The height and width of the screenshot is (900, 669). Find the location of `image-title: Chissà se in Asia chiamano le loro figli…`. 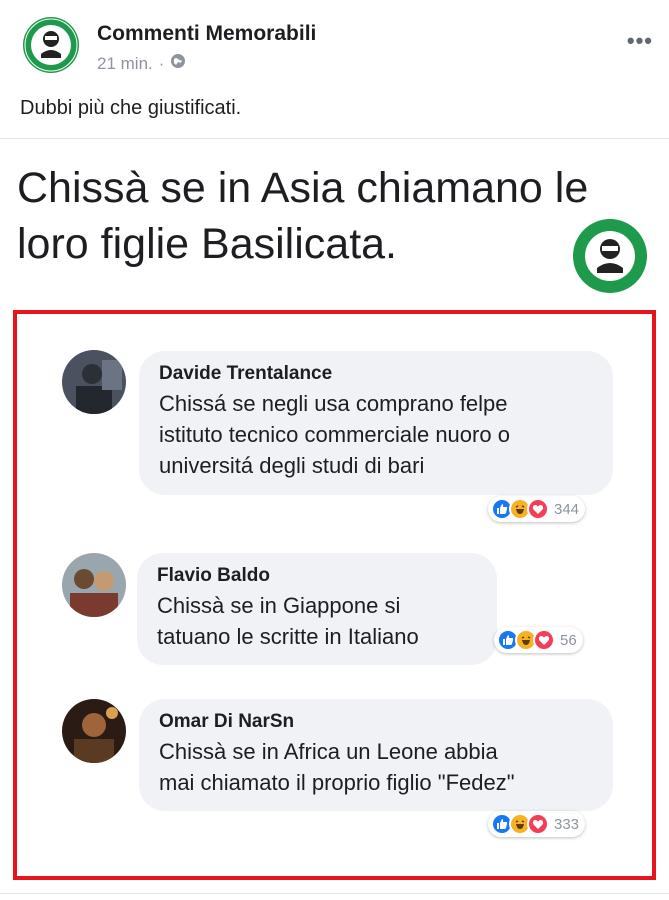

image-title: Chissà se in Asia chiamano le loro figli… is located at coordinates (337, 216).